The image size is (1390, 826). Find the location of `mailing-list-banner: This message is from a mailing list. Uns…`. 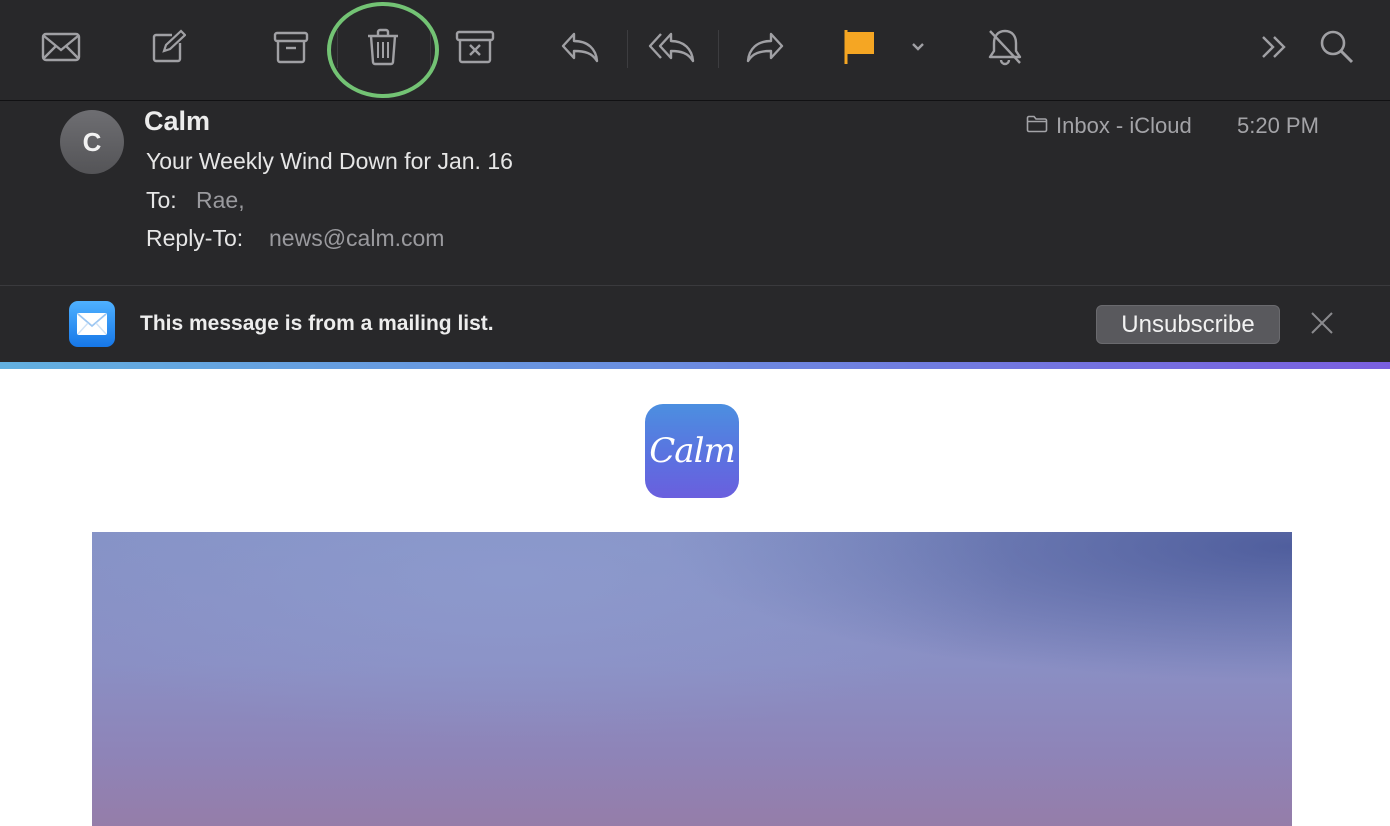

mailing-list-banner: This message is from a mailing list. Uns… is located at coordinates (695, 324).